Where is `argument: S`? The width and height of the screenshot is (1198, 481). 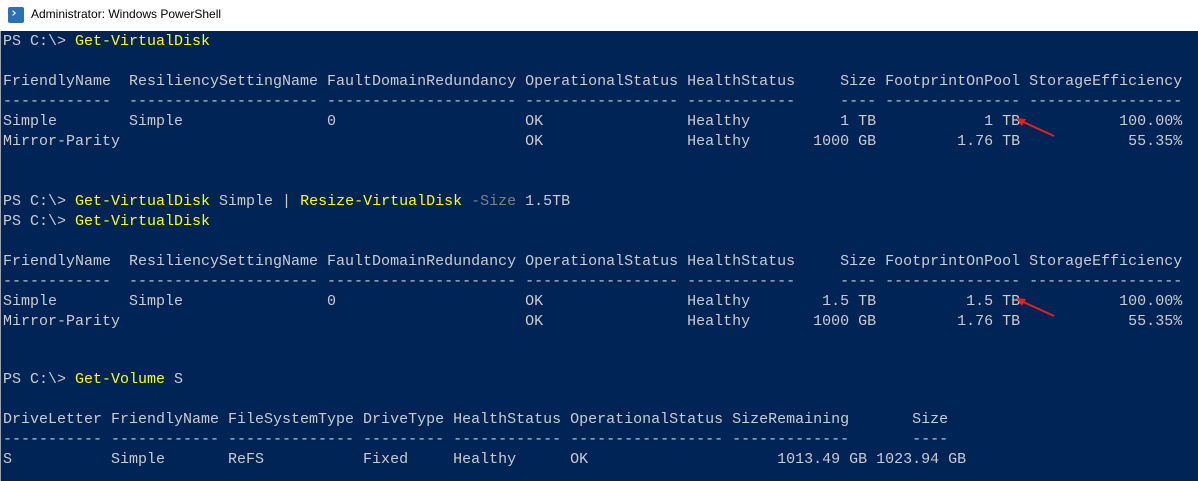
argument: S is located at coordinates (174, 379).